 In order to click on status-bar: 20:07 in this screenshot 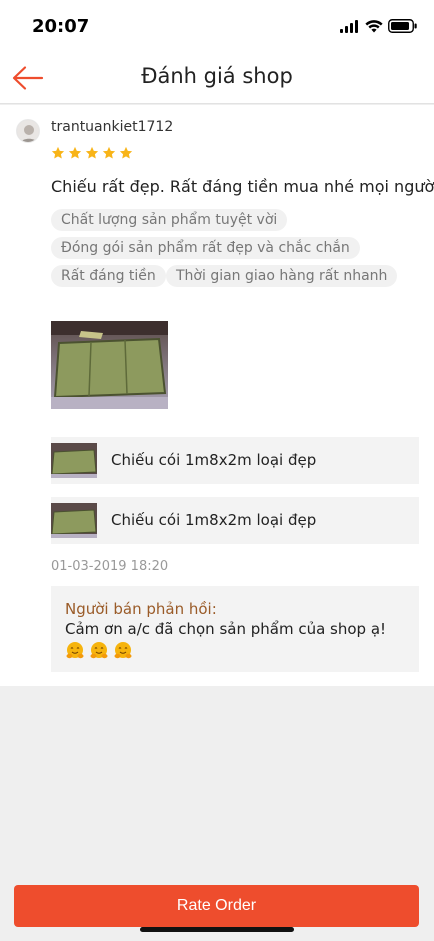, I will do `click(217, 26)`.